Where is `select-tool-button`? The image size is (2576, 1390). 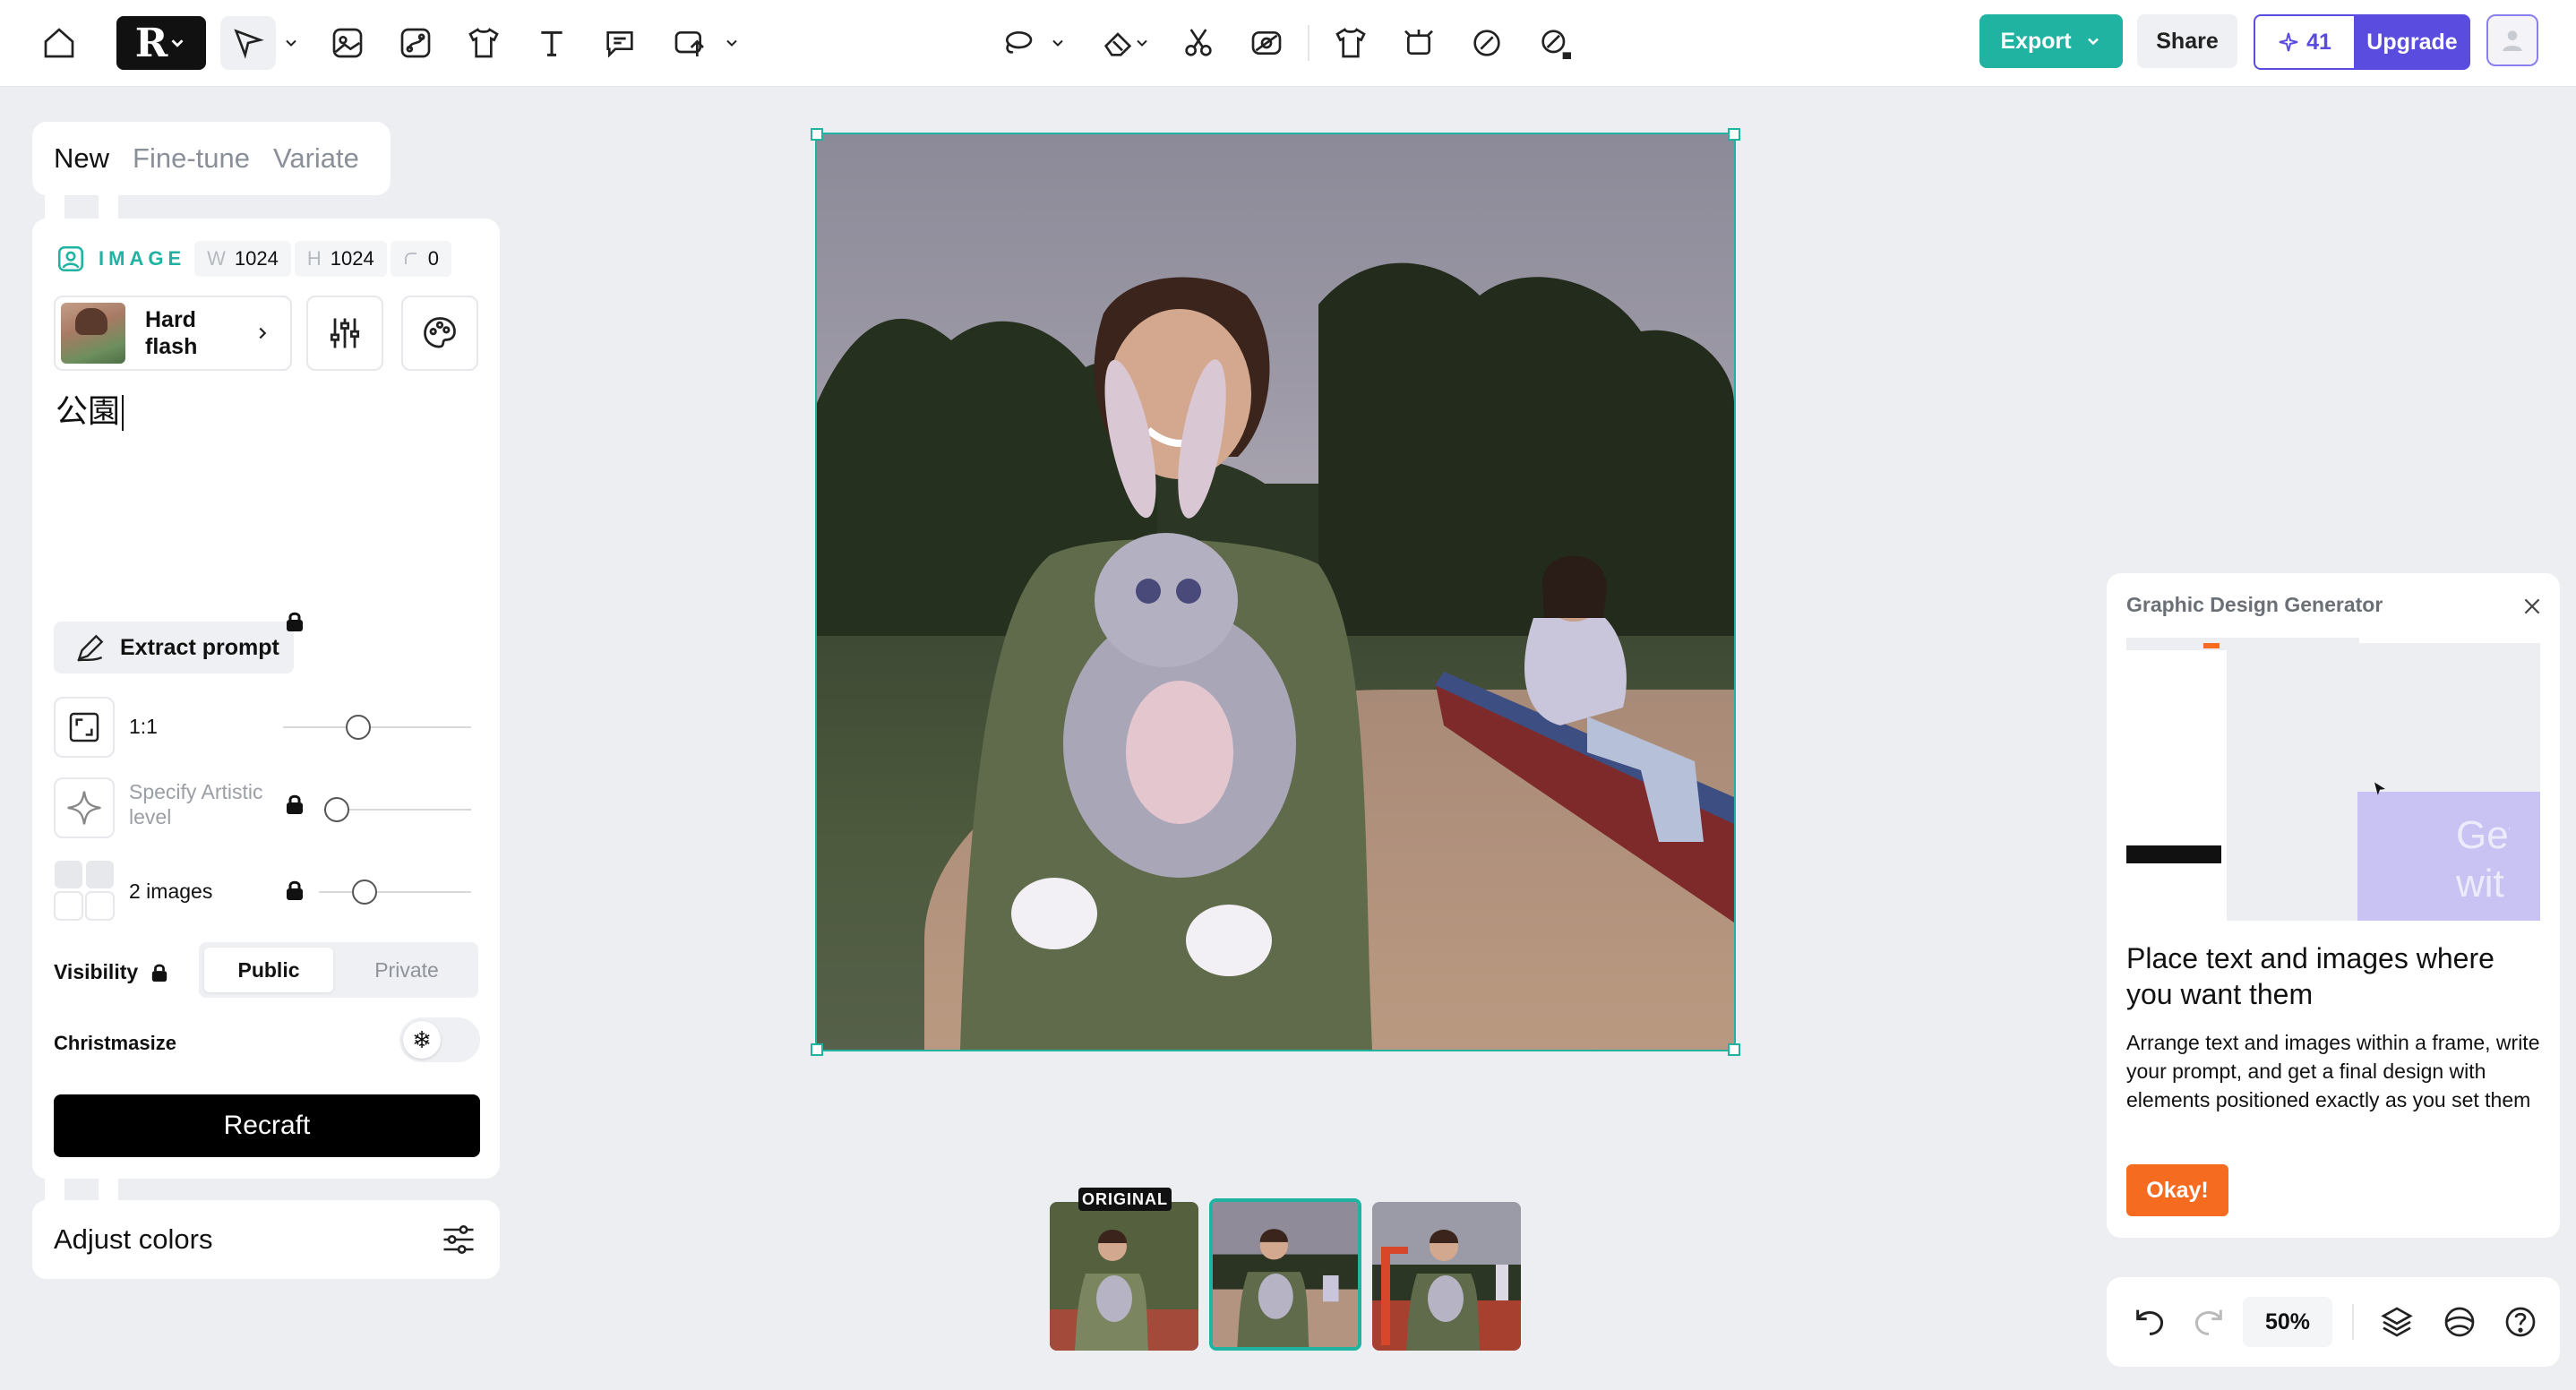
select-tool-button is located at coordinates (248, 43).